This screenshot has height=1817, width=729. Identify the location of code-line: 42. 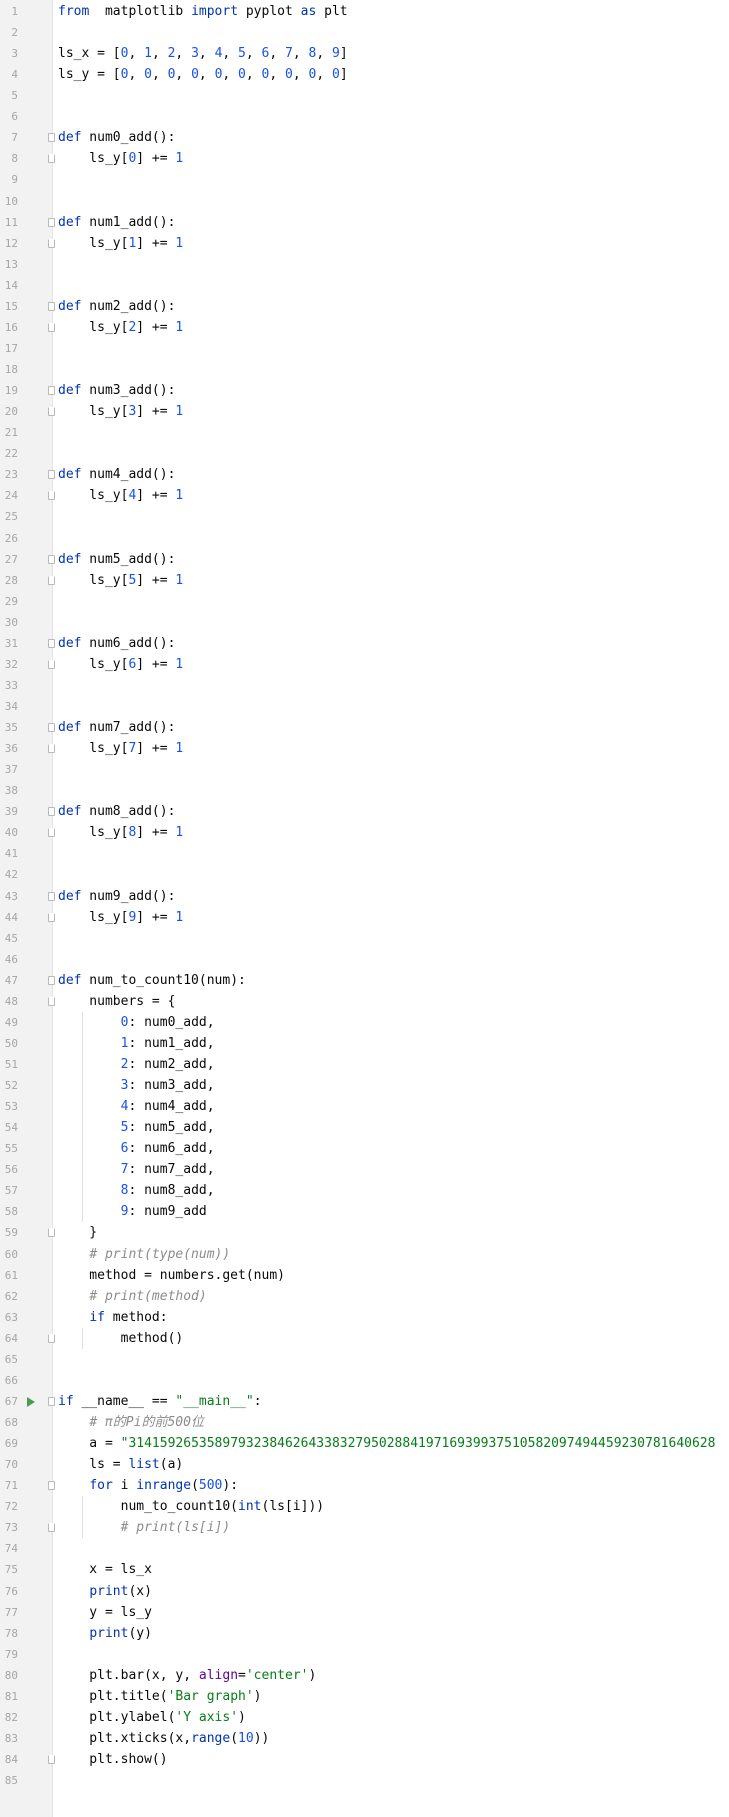
(364, 874).